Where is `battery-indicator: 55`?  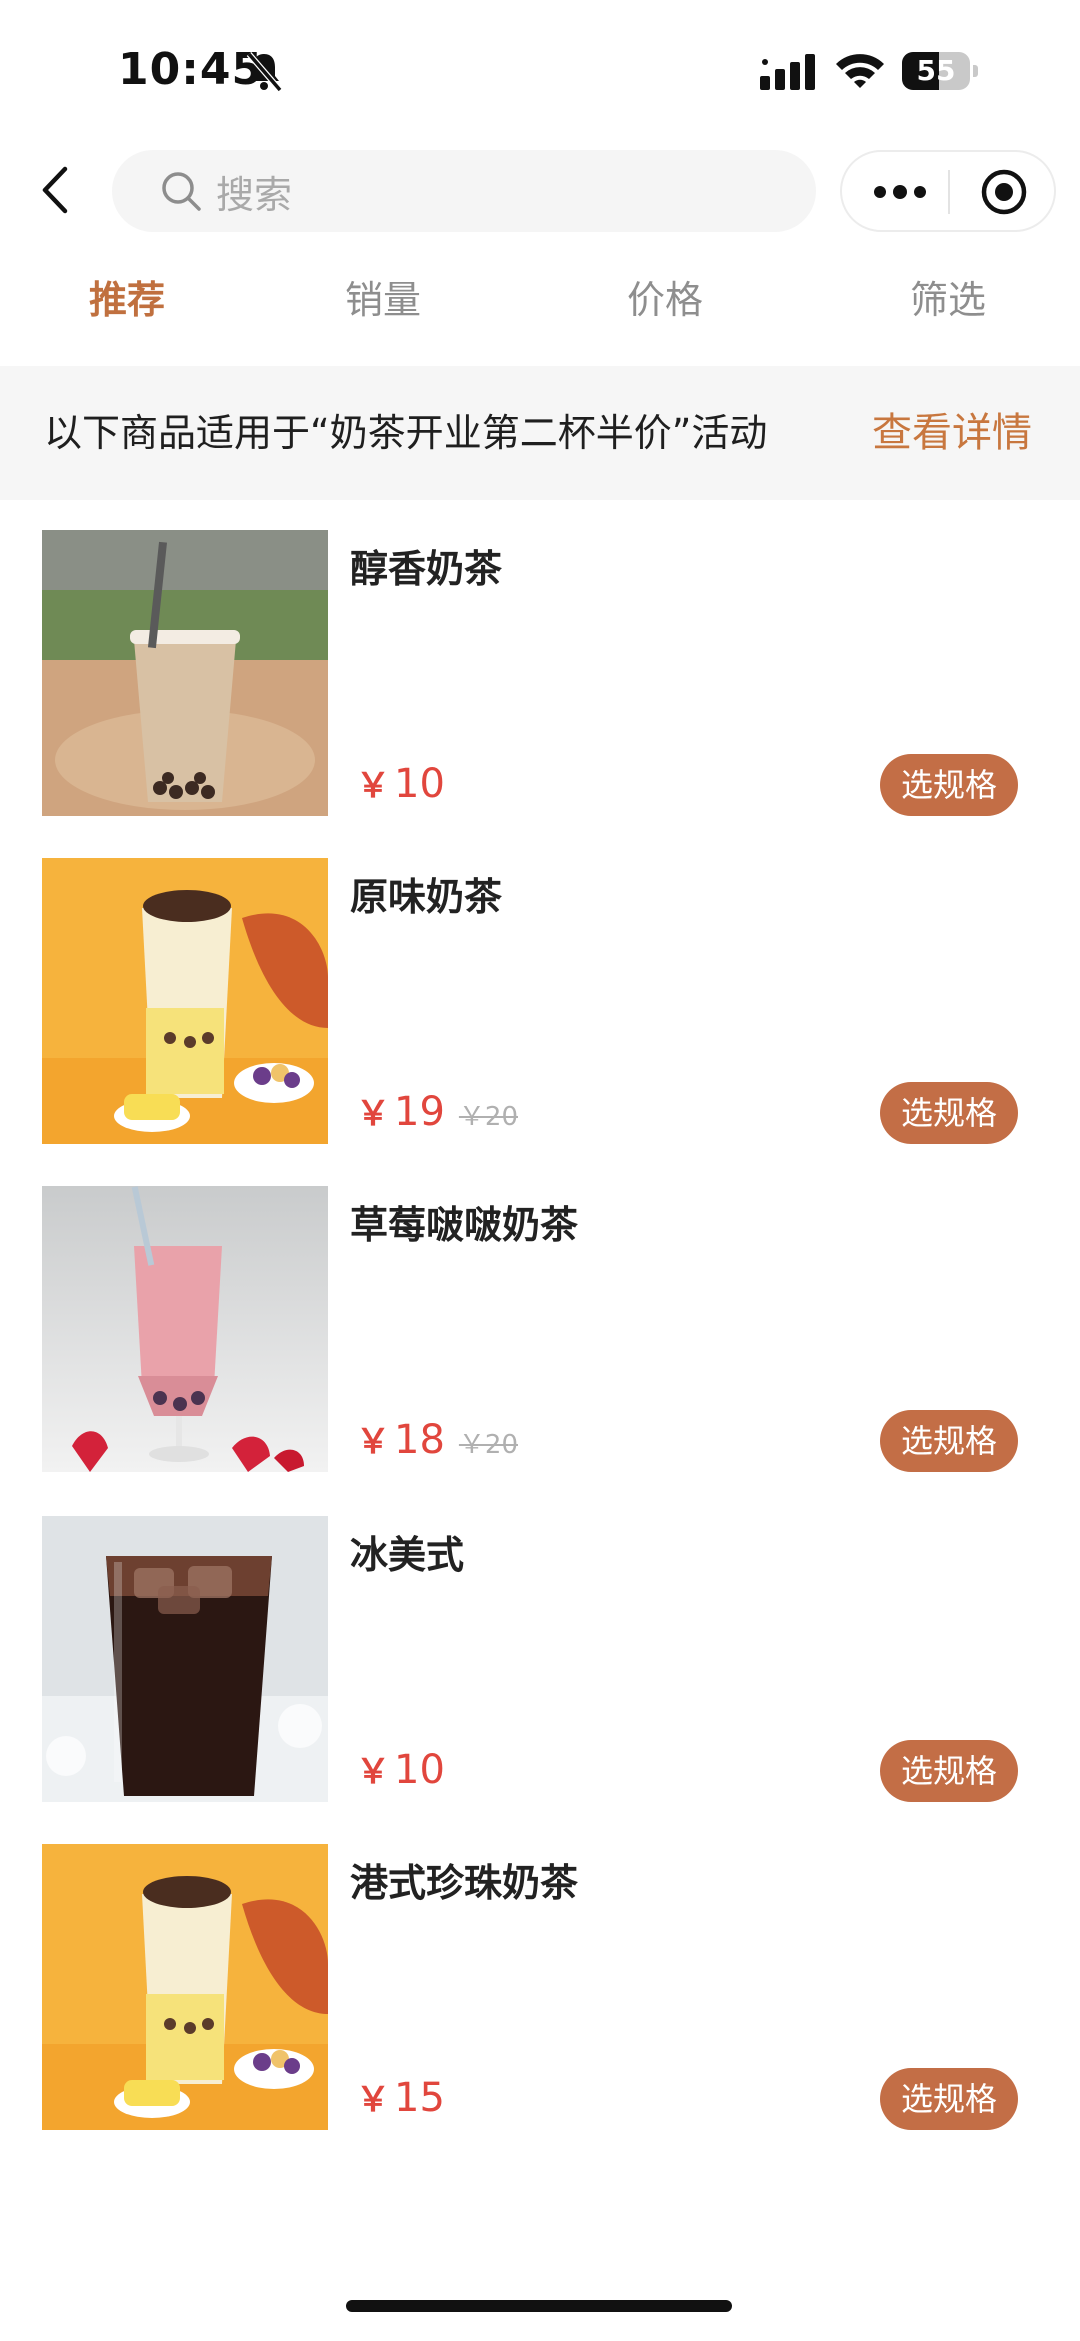 battery-indicator: 55 is located at coordinates (940, 71).